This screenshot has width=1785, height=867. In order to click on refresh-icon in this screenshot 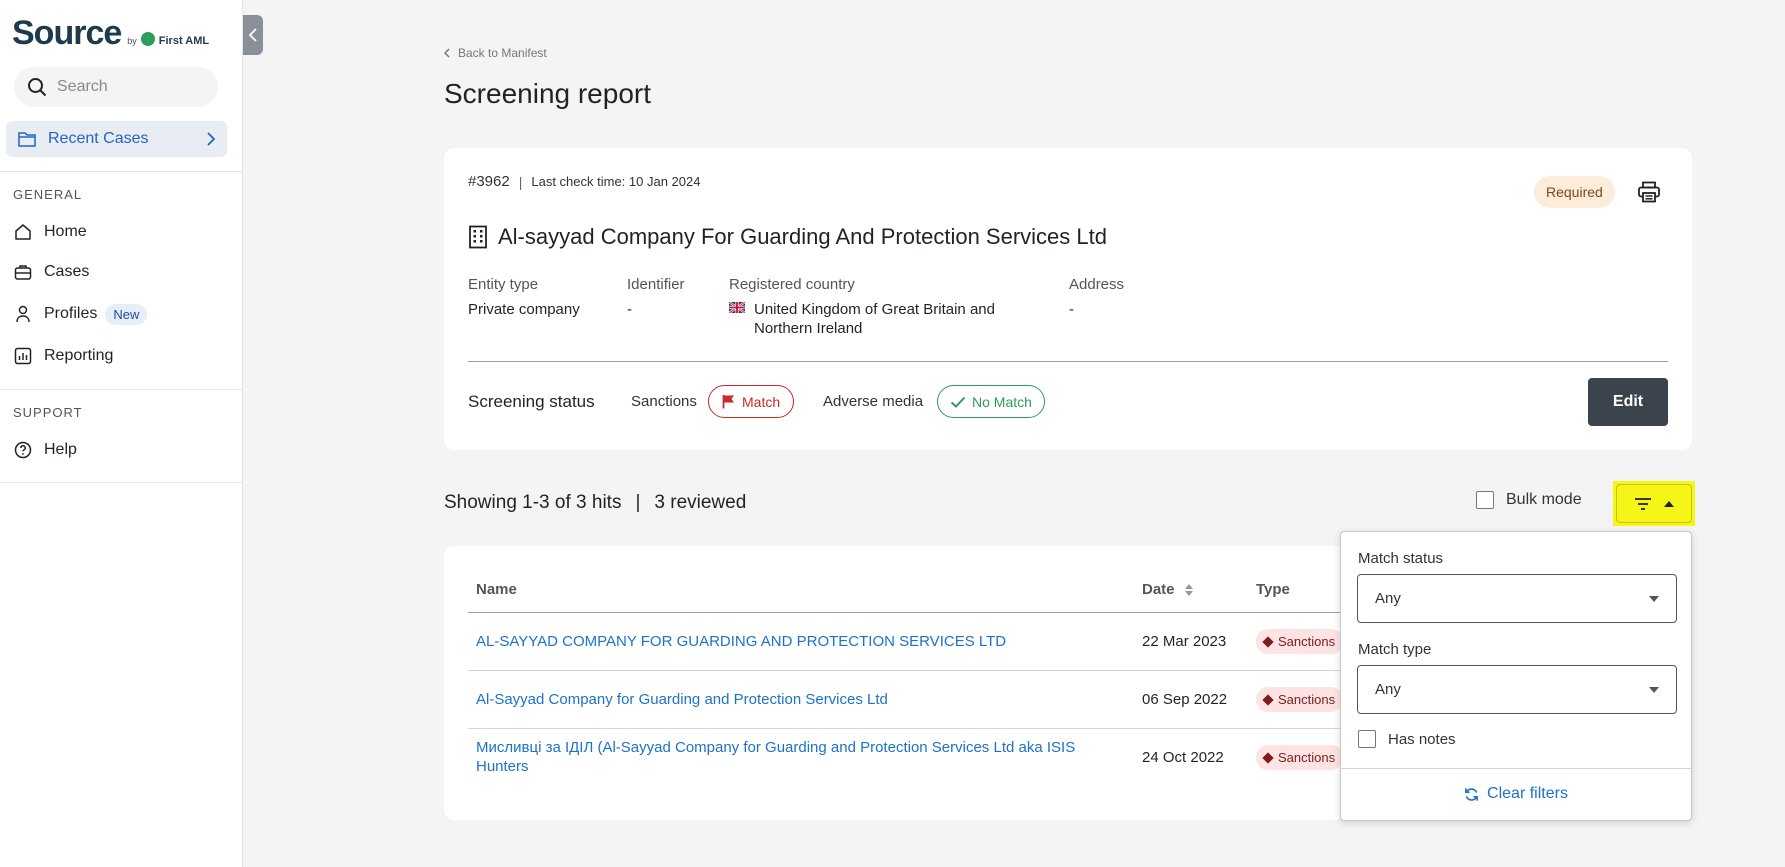, I will do `click(1471, 794)`.